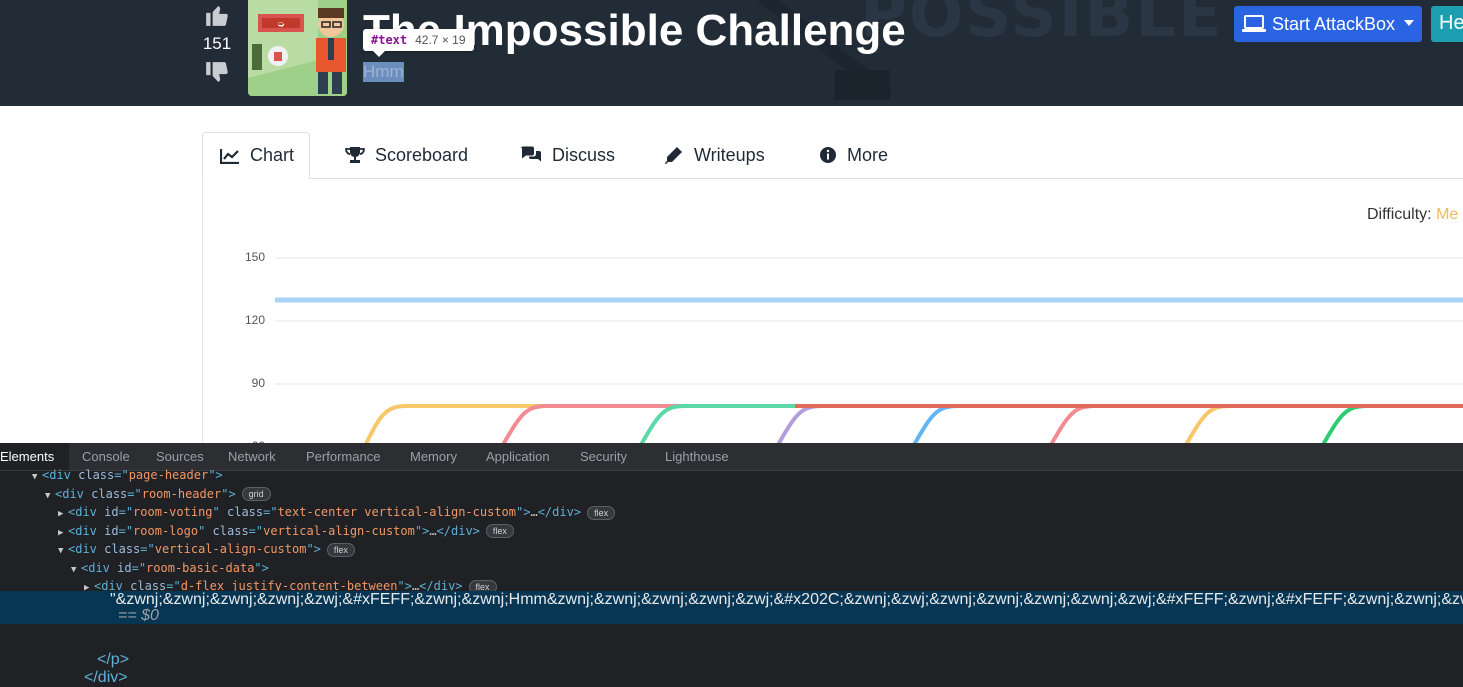  What do you see at coordinates (258, 383) in the screenshot?
I see `y-tick-label: 90` at bounding box center [258, 383].